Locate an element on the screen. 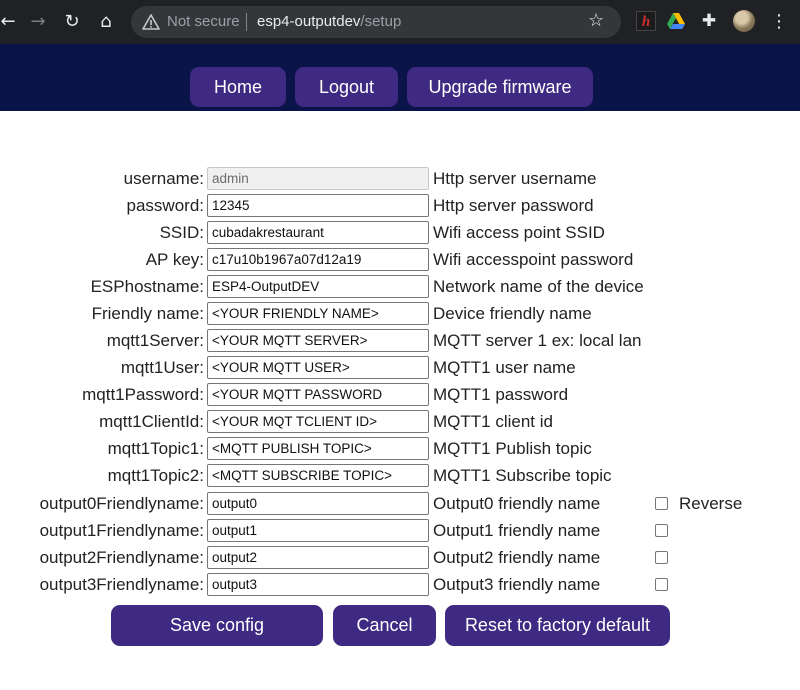 The image size is (800, 690). form-row-ap-key: AP key: Wifi accesspoint password is located at coordinates (400, 259).